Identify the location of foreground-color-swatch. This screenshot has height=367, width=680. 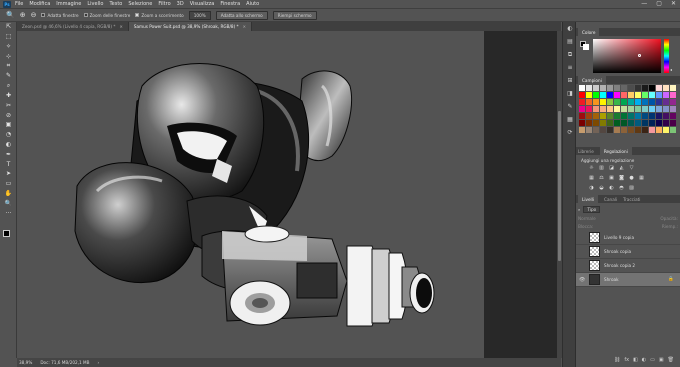
(6, 233).